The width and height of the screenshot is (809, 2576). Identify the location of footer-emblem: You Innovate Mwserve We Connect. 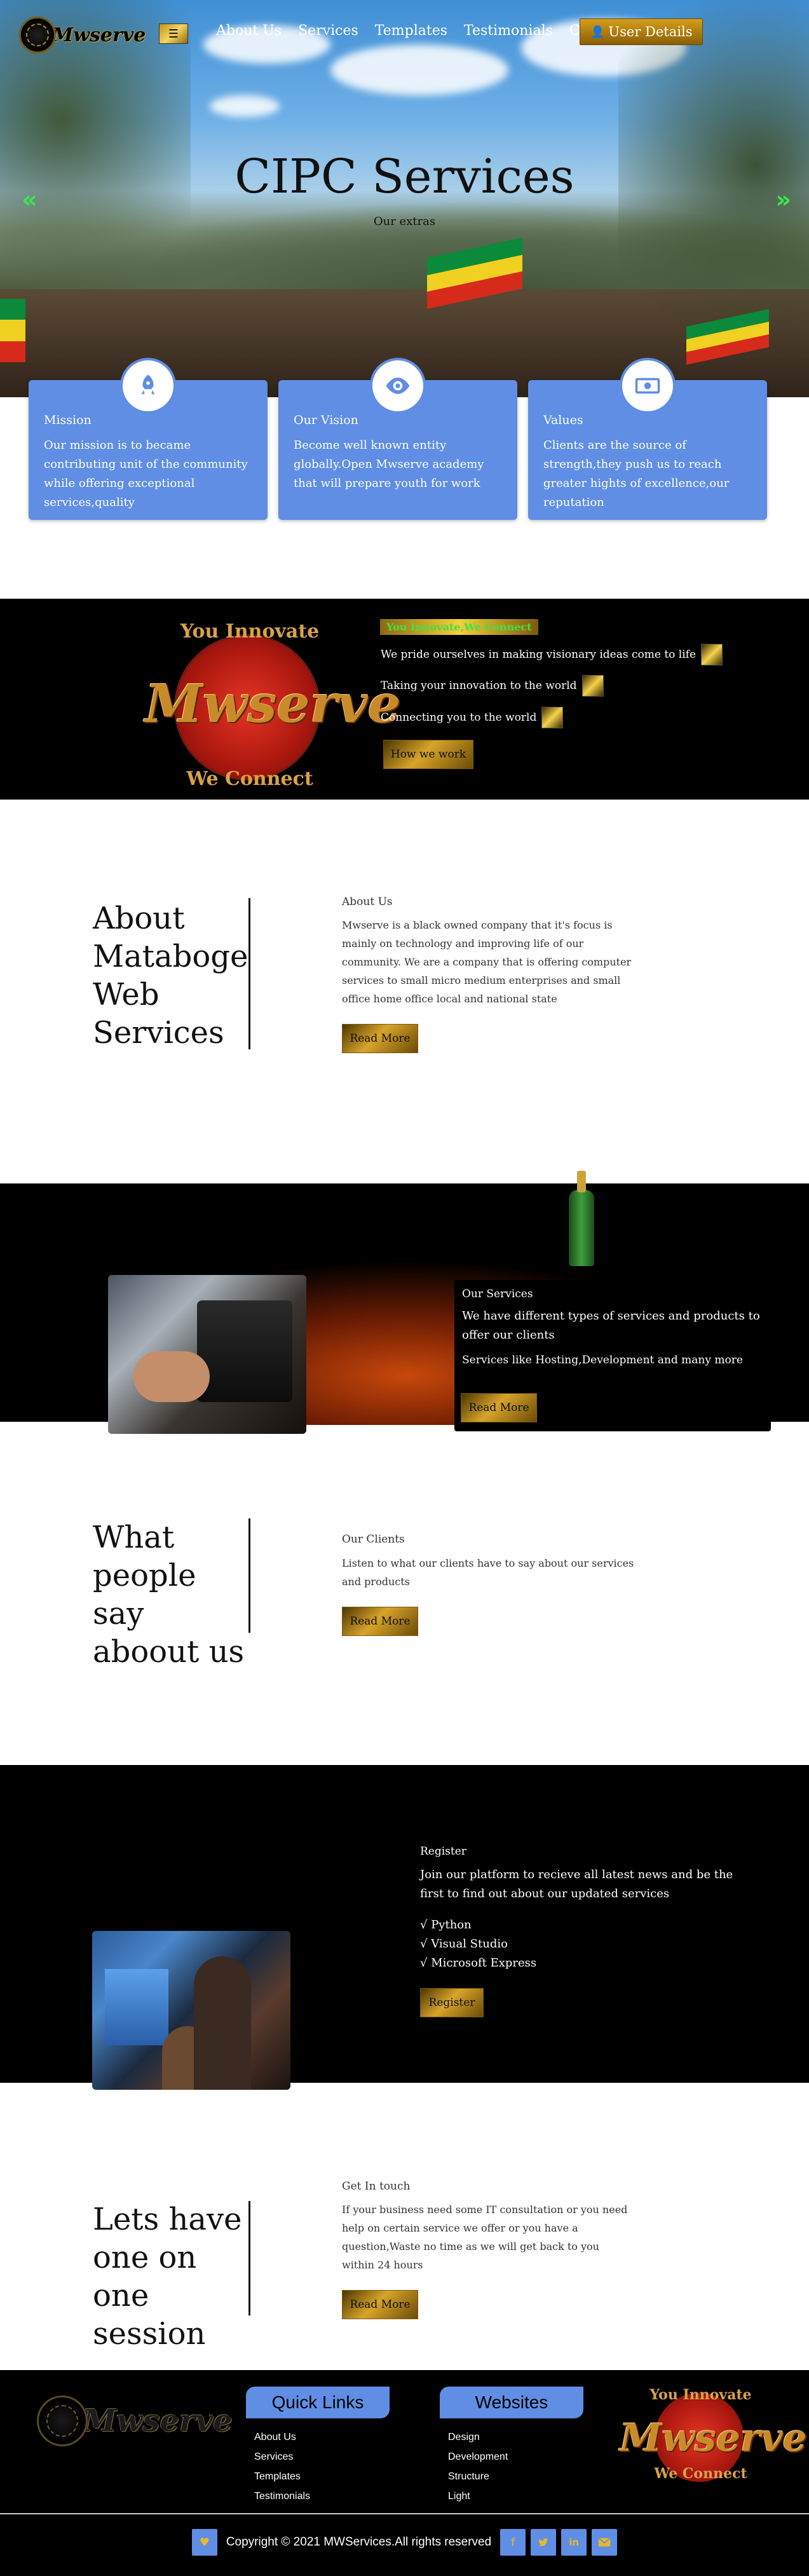
(713, 2435).